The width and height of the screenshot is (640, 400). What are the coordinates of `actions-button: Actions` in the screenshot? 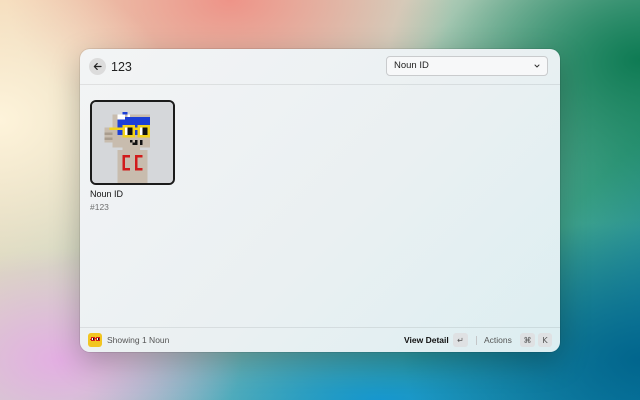 It's located at (498, 340).